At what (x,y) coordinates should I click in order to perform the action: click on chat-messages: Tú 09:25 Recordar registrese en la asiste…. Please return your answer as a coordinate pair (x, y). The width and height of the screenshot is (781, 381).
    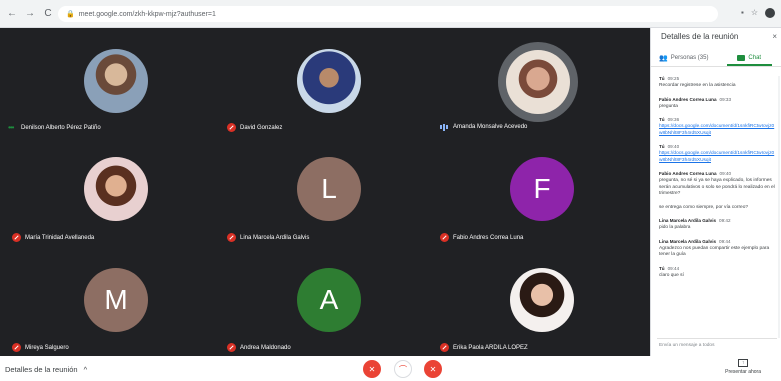
    Looking at the image, I should click on (717, 207).